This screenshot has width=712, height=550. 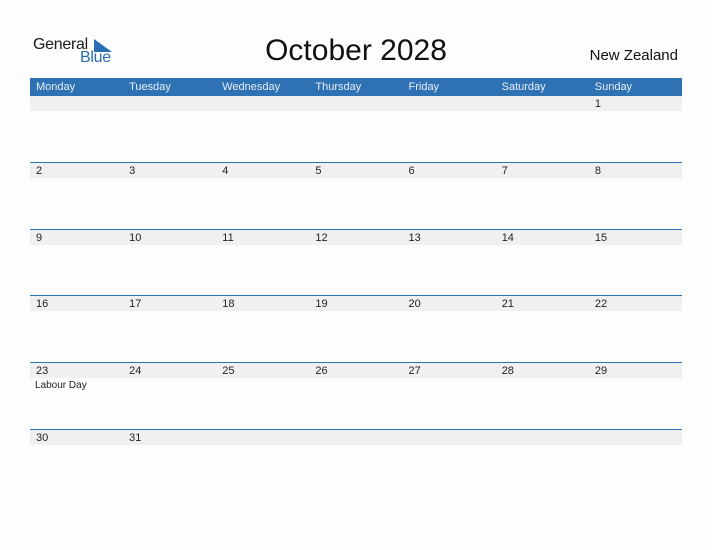 I want to click on week-row: 16 17 18 19 20 21 22, so click(x=356, y=328).